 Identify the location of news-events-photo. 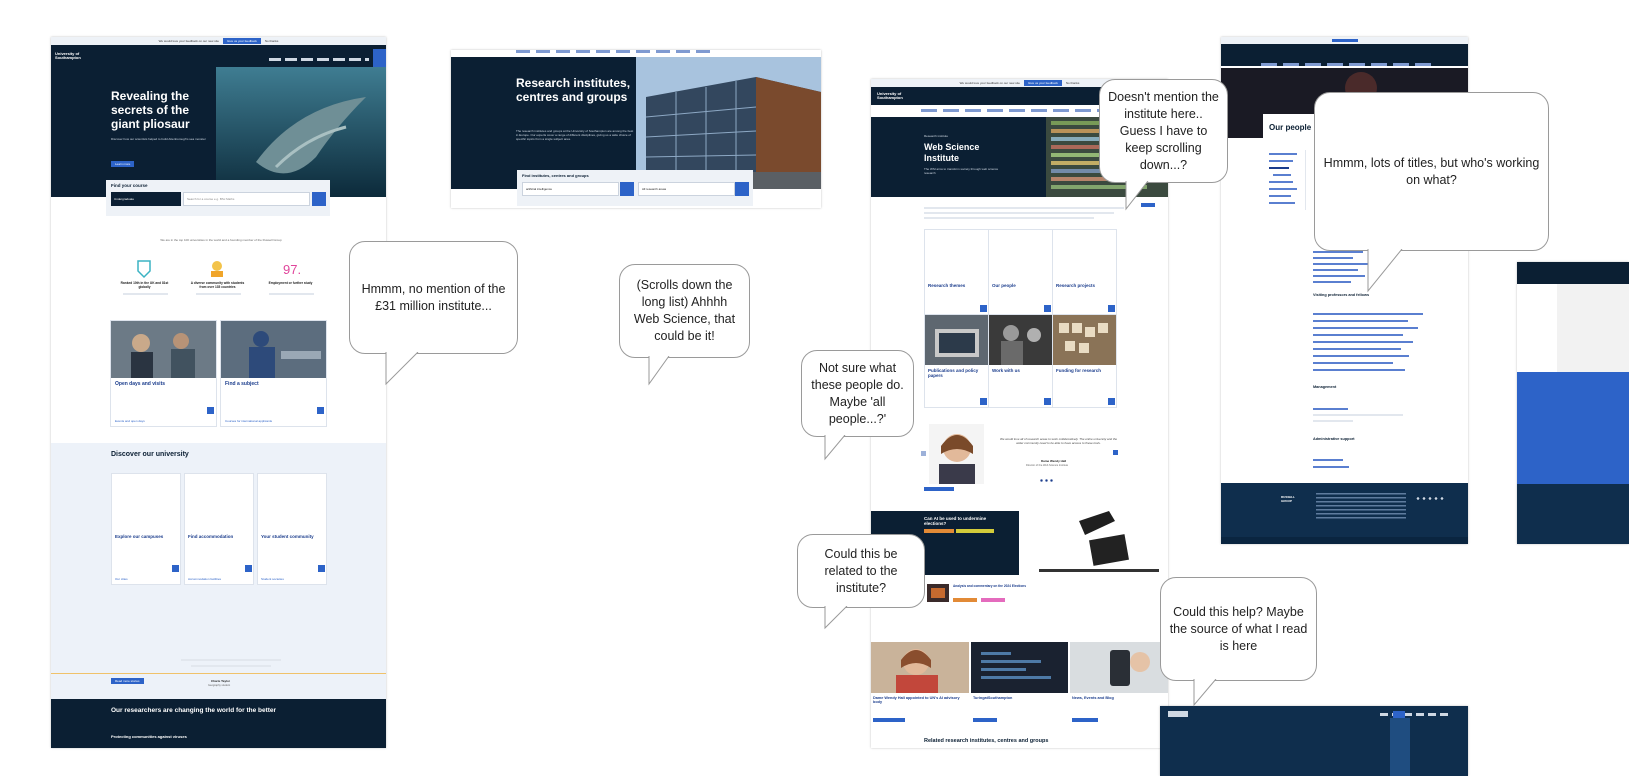
(1119, 667).